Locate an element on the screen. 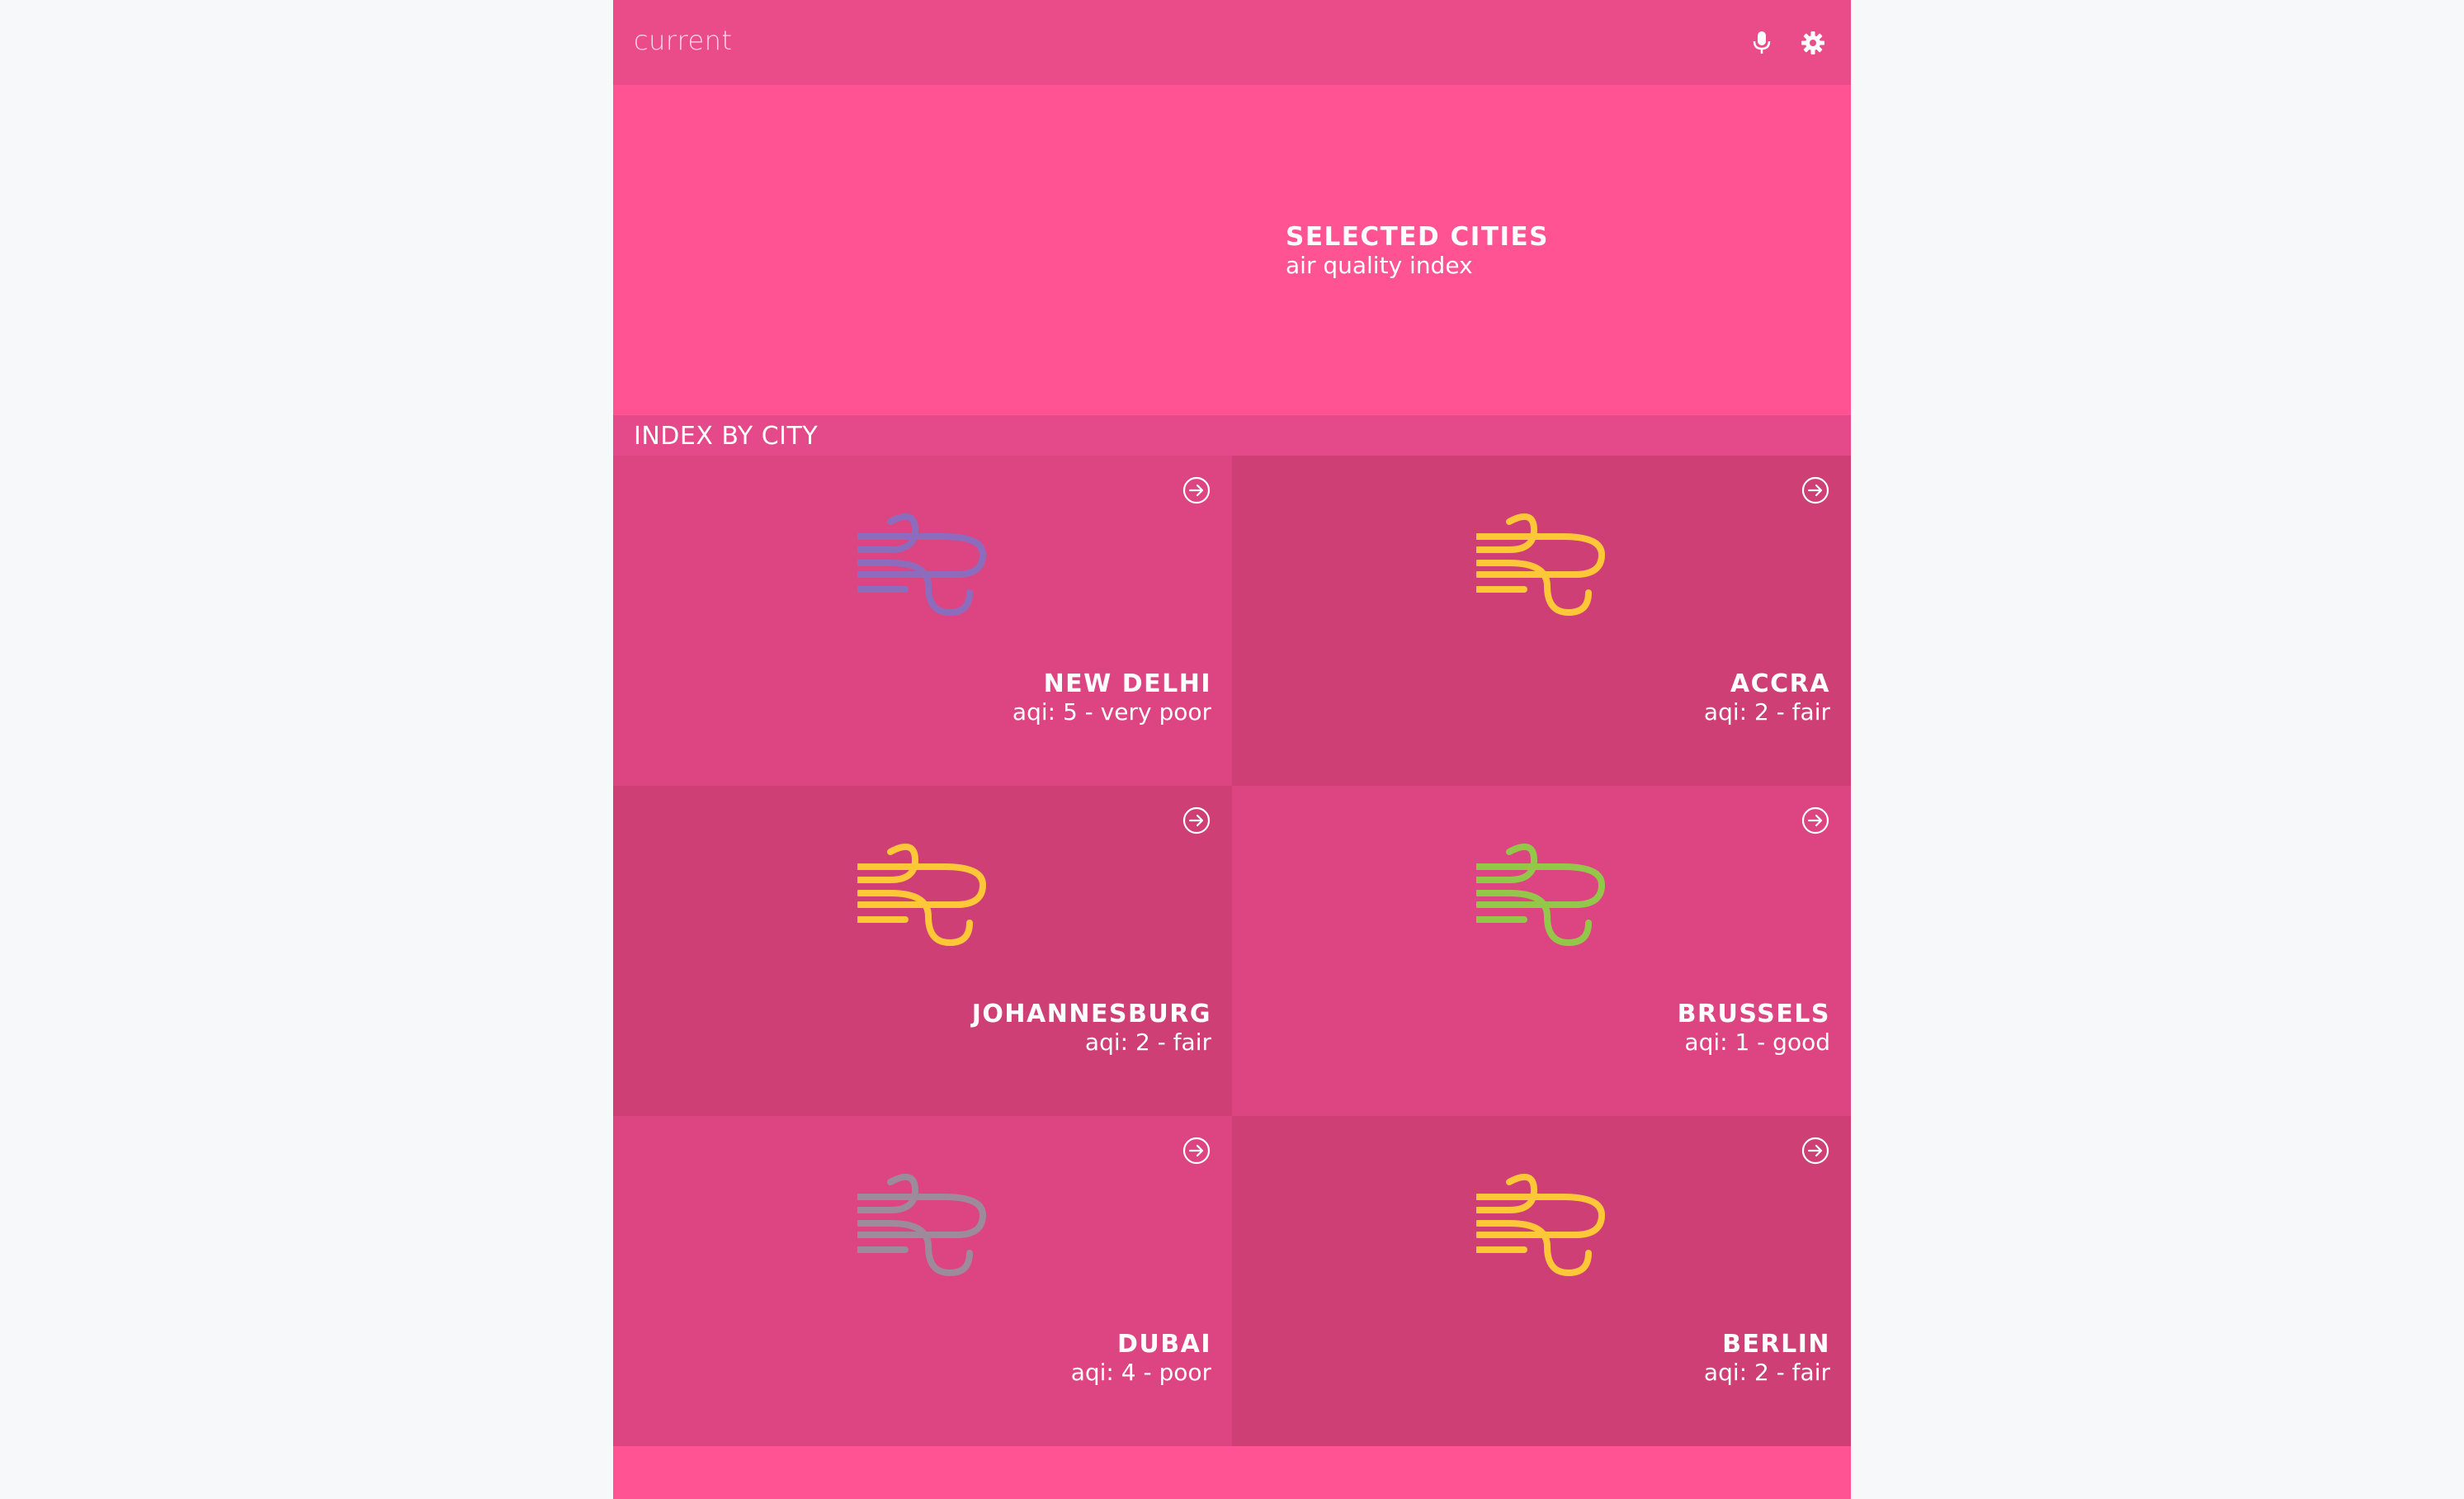 This screenshot has height=1499, width=2464. top-bar: current is located at coordinates (1232, 42).